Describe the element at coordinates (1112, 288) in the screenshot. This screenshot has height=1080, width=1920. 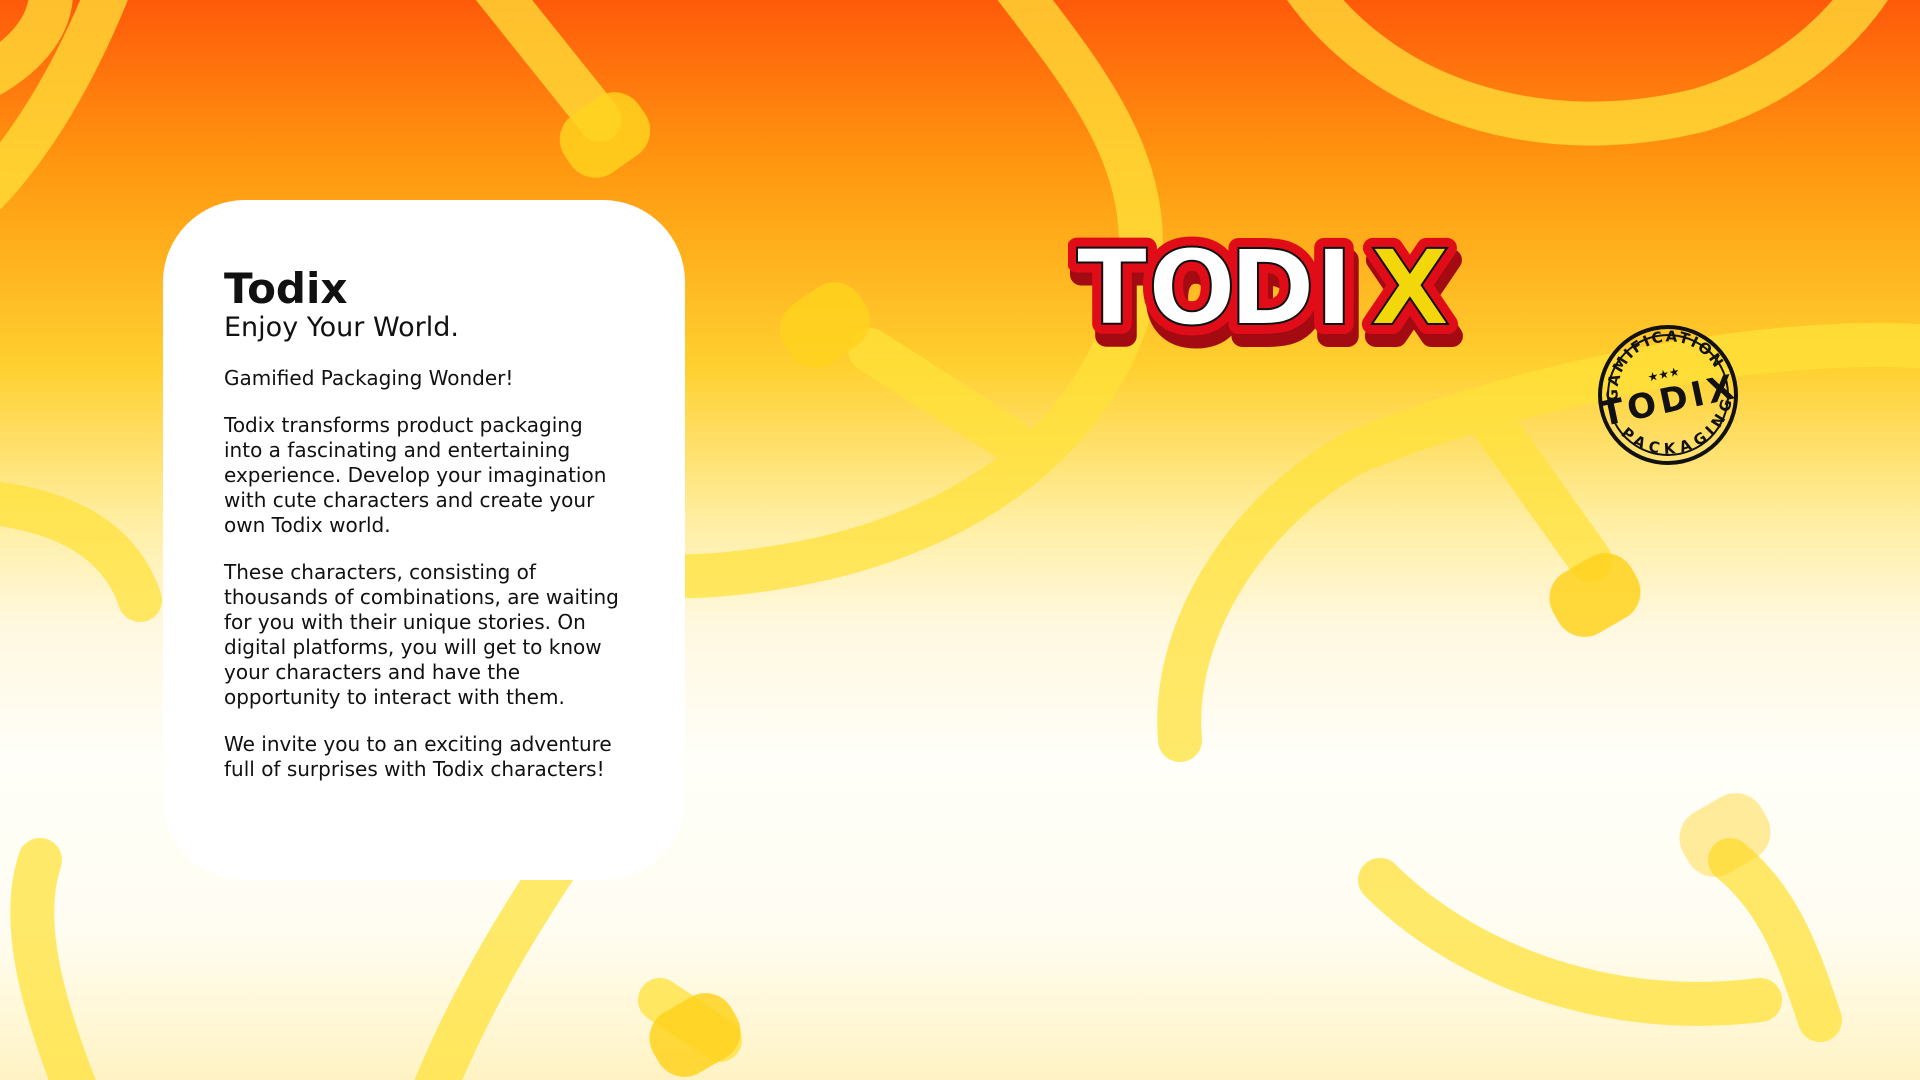
I see `logo-letter: T` at that location.